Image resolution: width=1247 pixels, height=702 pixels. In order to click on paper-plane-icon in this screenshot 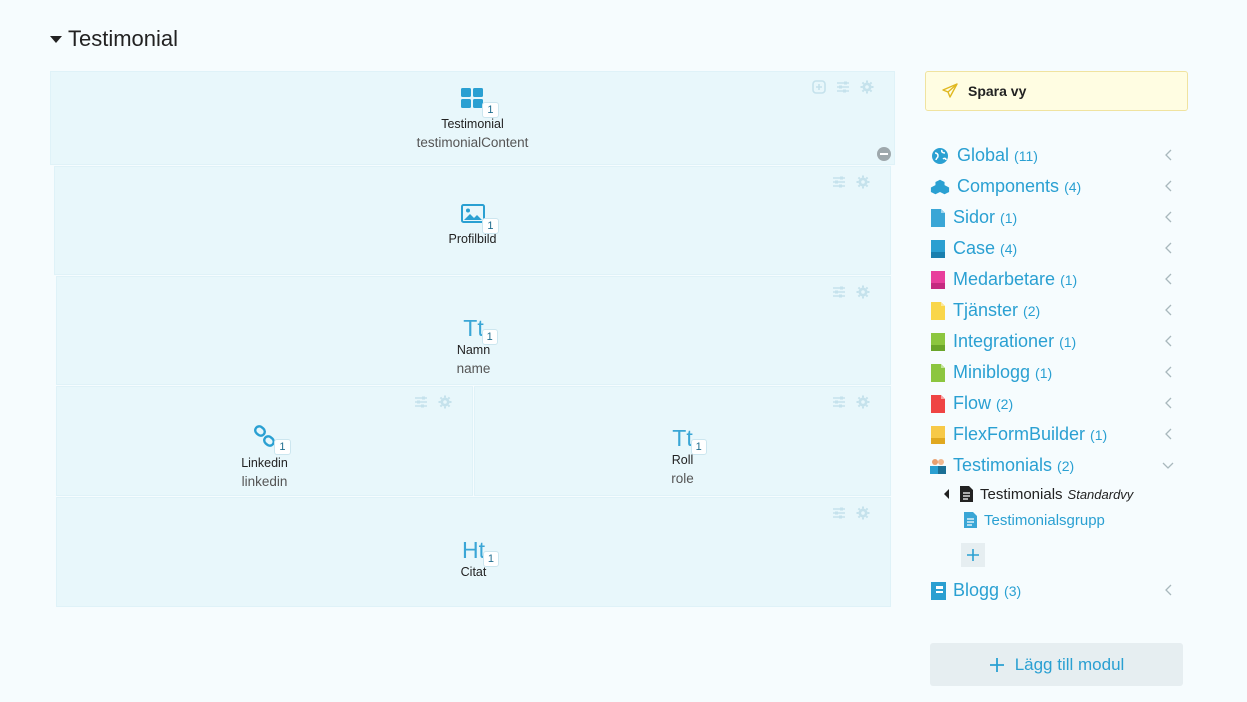, I will do `click(950, 90)`.